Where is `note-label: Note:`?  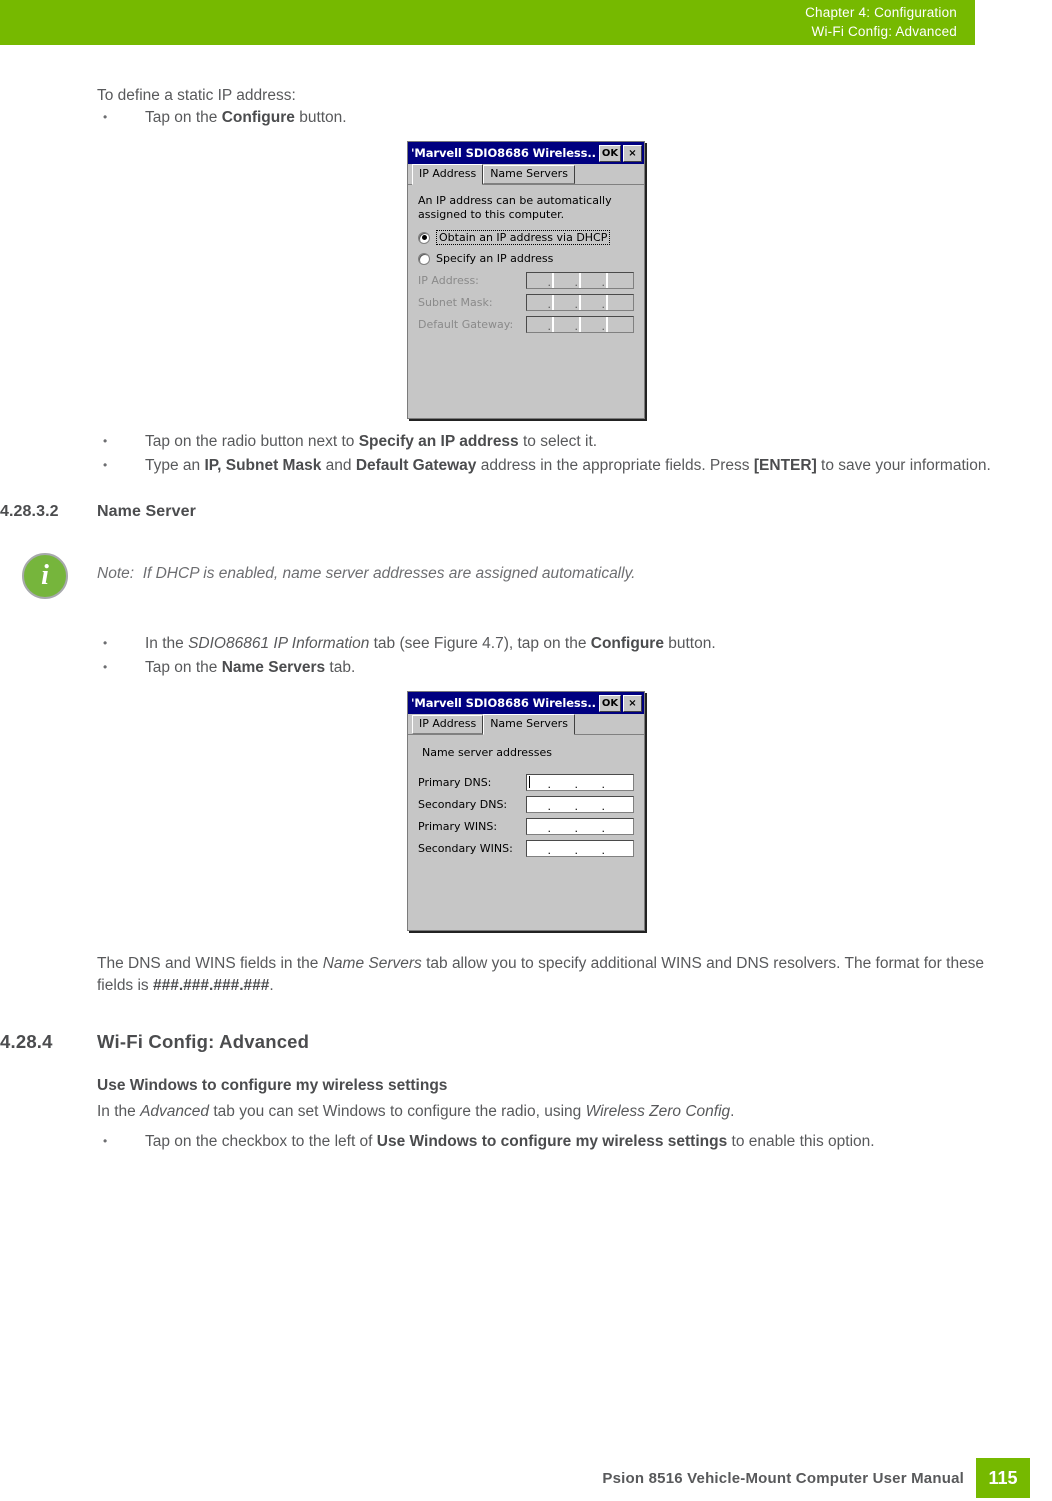 note-label: Note: is located at coordinates (116, 573).